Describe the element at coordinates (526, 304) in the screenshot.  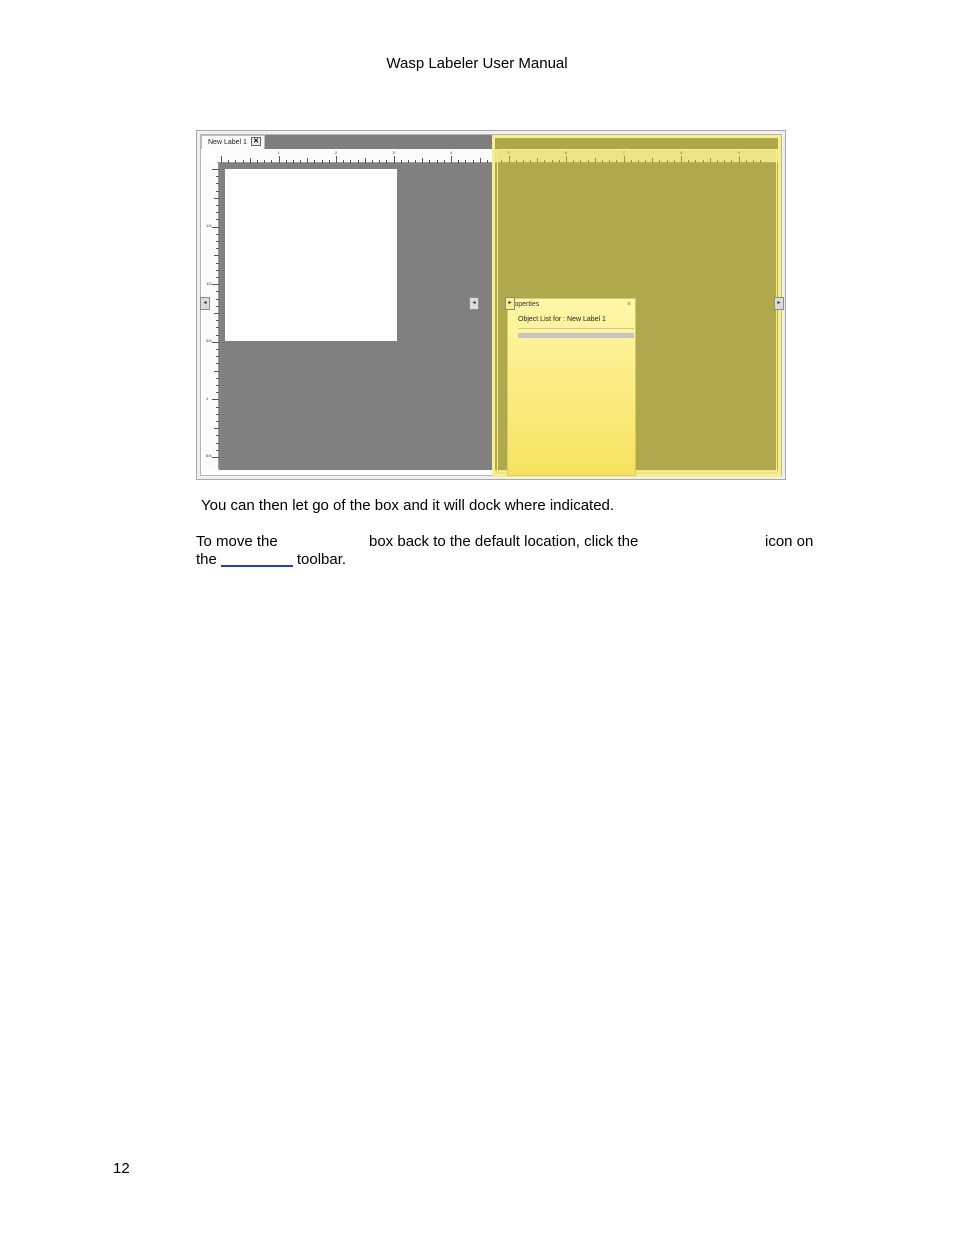
I see `panel-title: roperties` at that location.